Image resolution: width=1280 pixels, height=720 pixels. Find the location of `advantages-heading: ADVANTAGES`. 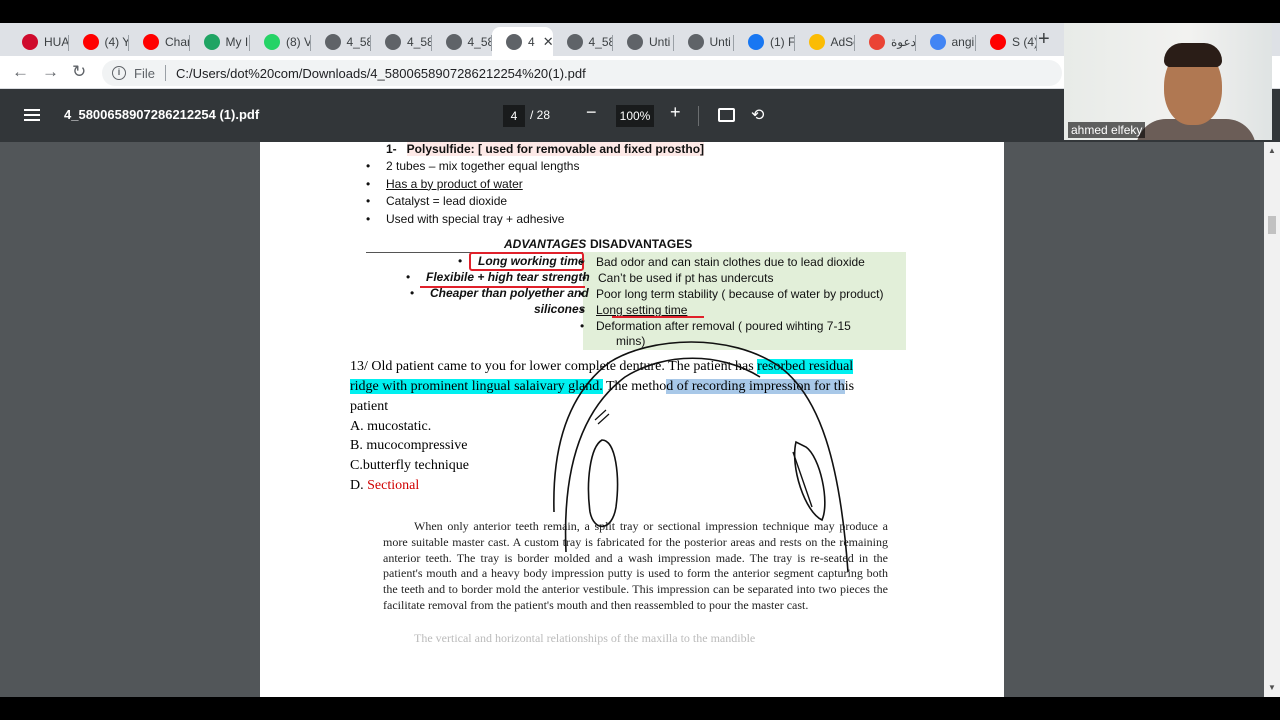

advantages-heading: ADVANTAGES is located at coordinates (545, 244).